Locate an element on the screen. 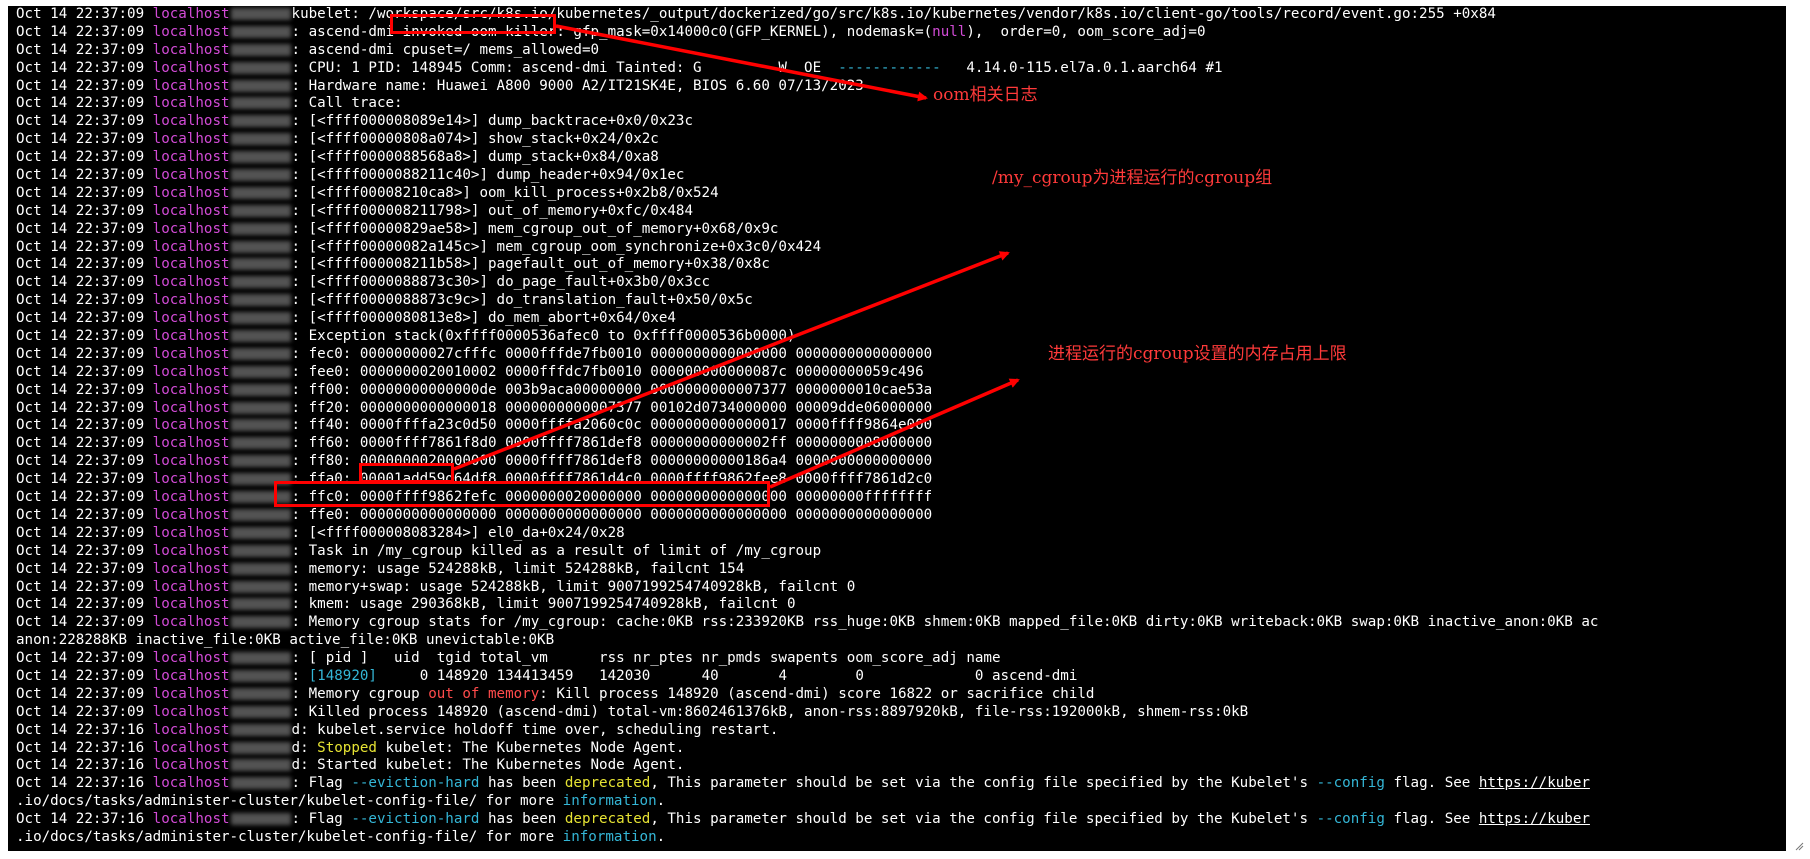 The height and width of the screenshot is (859, 1810). cgroup-group-note: /my_cgroup为进程运行的cgroup组 is located at coordinates (1132, 175).